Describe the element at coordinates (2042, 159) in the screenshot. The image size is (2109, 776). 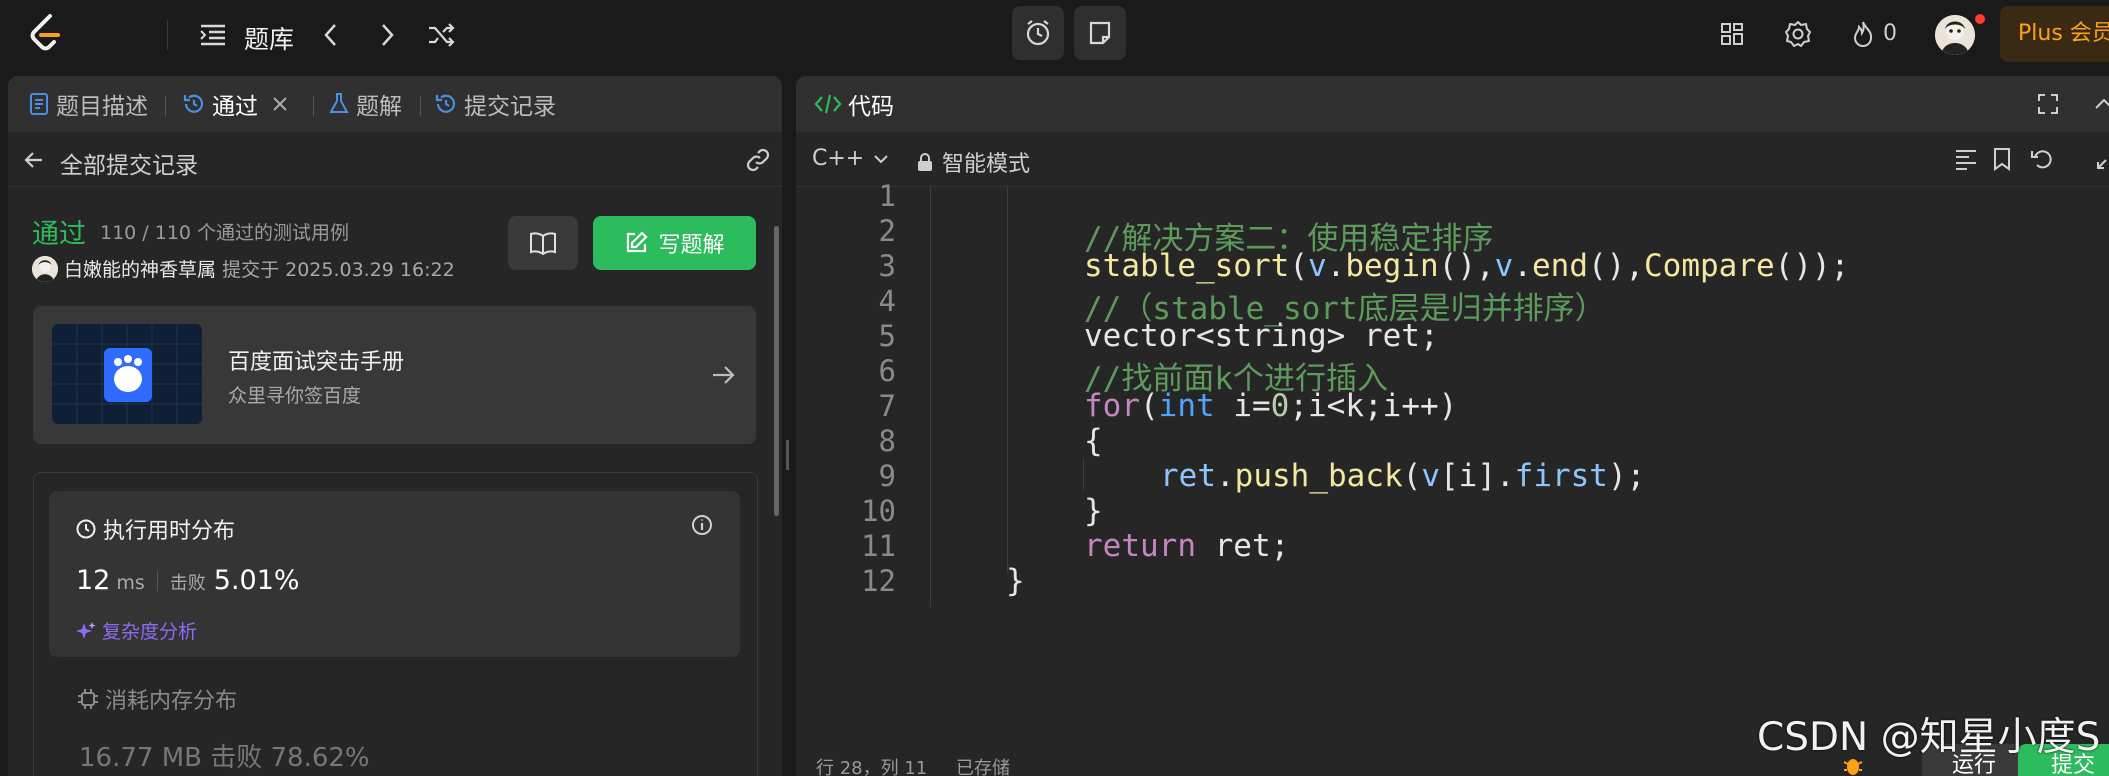
I see `reset-icon` at that location.